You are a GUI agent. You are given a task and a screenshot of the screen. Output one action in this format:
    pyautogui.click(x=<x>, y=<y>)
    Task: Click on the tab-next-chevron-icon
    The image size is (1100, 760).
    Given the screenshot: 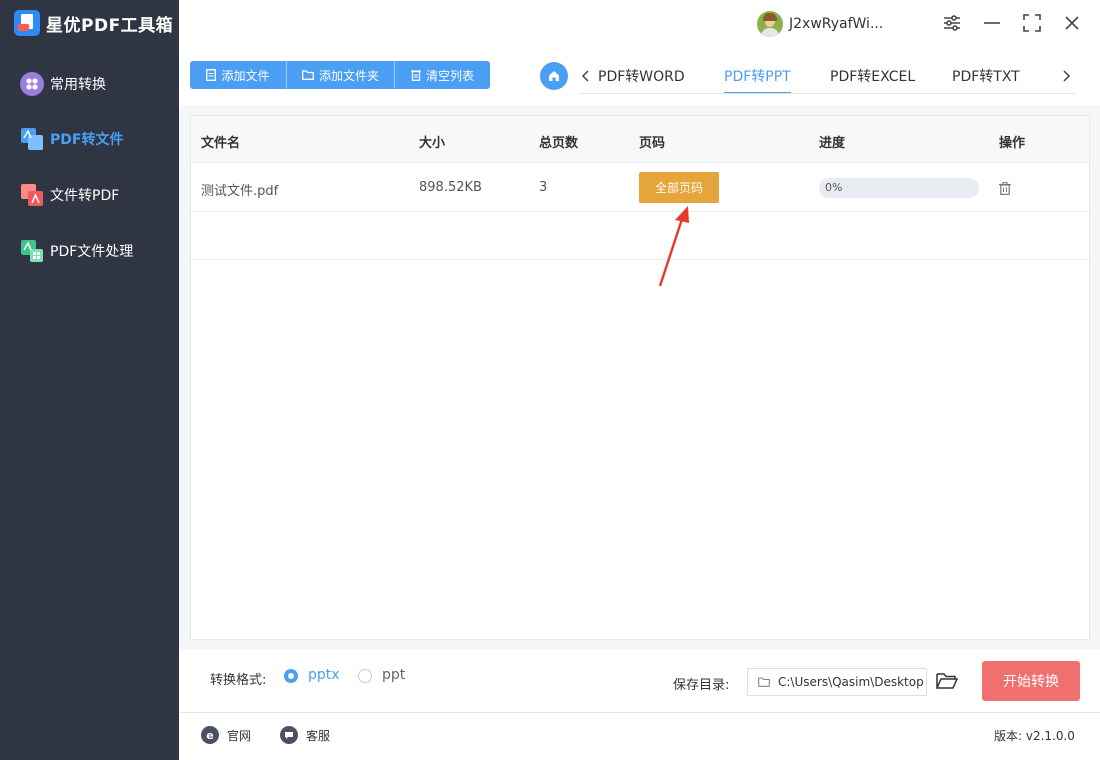 What is the action you would take?
    pyautogui.click(x=1067, y=76)
    